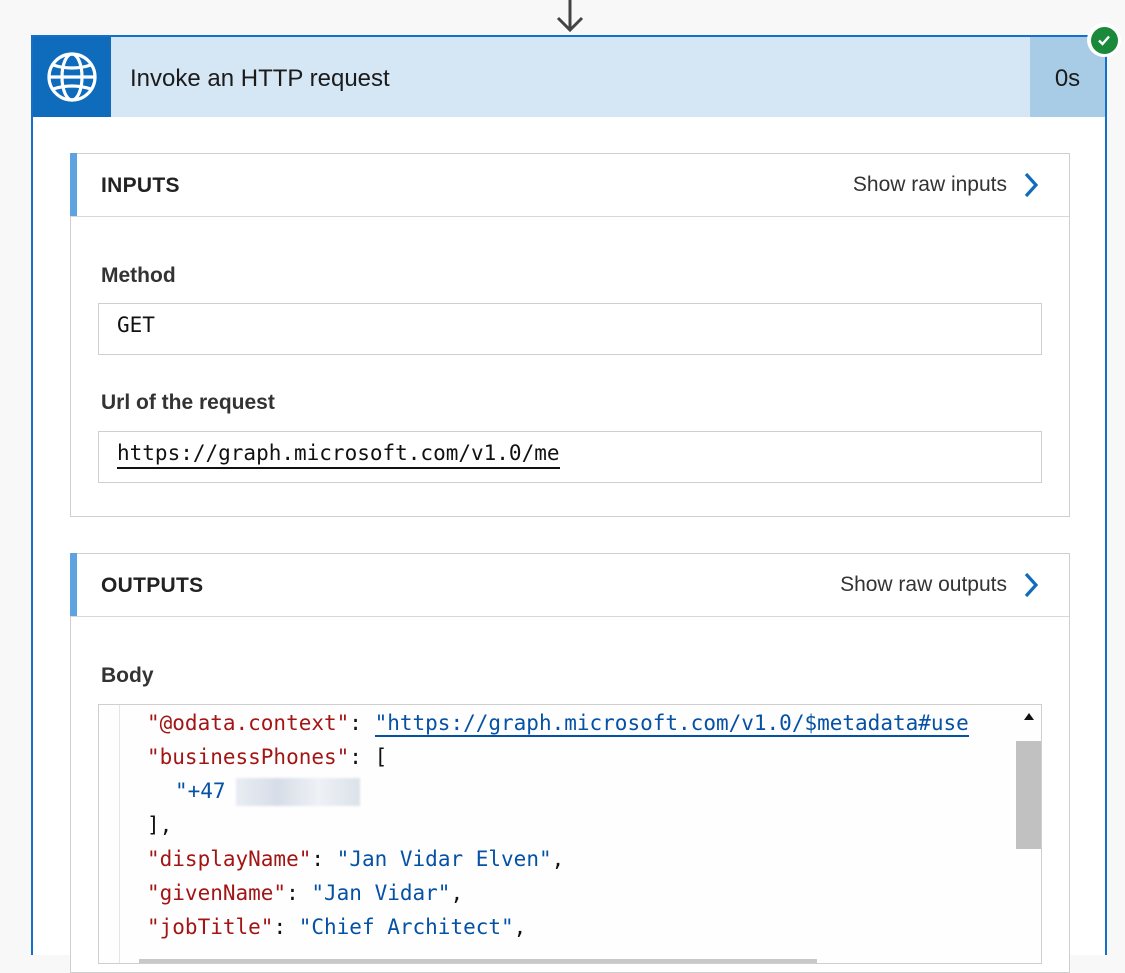 This screenshot has width=1125, height=973. Describe the element at coordinates (338, 455) in the screenshot. I see `url-value: https://graph.microsoft.com/v1.0/me` at that location.